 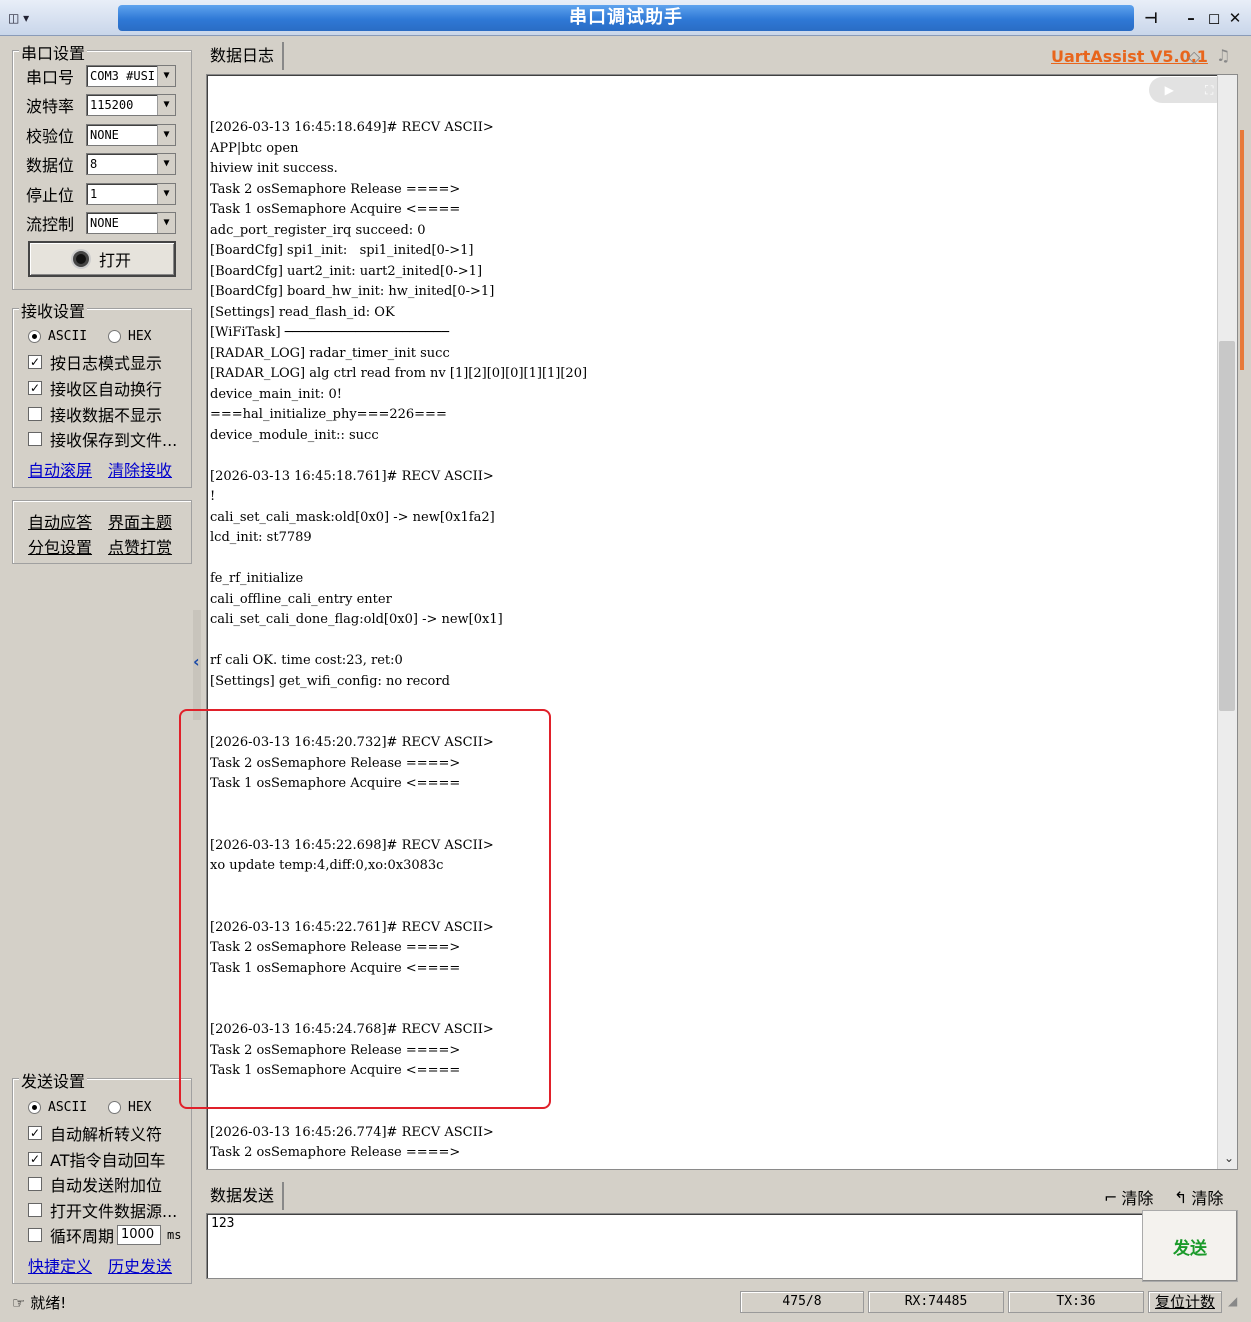 I want to click on send-button: 发送, so click(x=1190, y=1246).